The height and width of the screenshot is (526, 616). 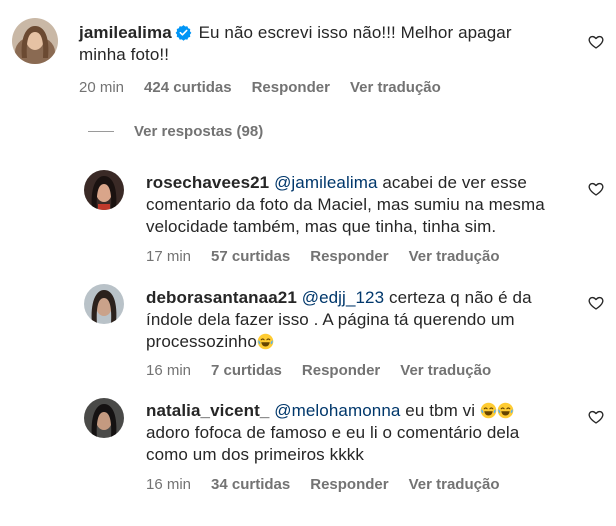 What do you see at coordinates (125, 32) in the screenshot?
I see `username: jamilealima` at bounding box center [125, 32].